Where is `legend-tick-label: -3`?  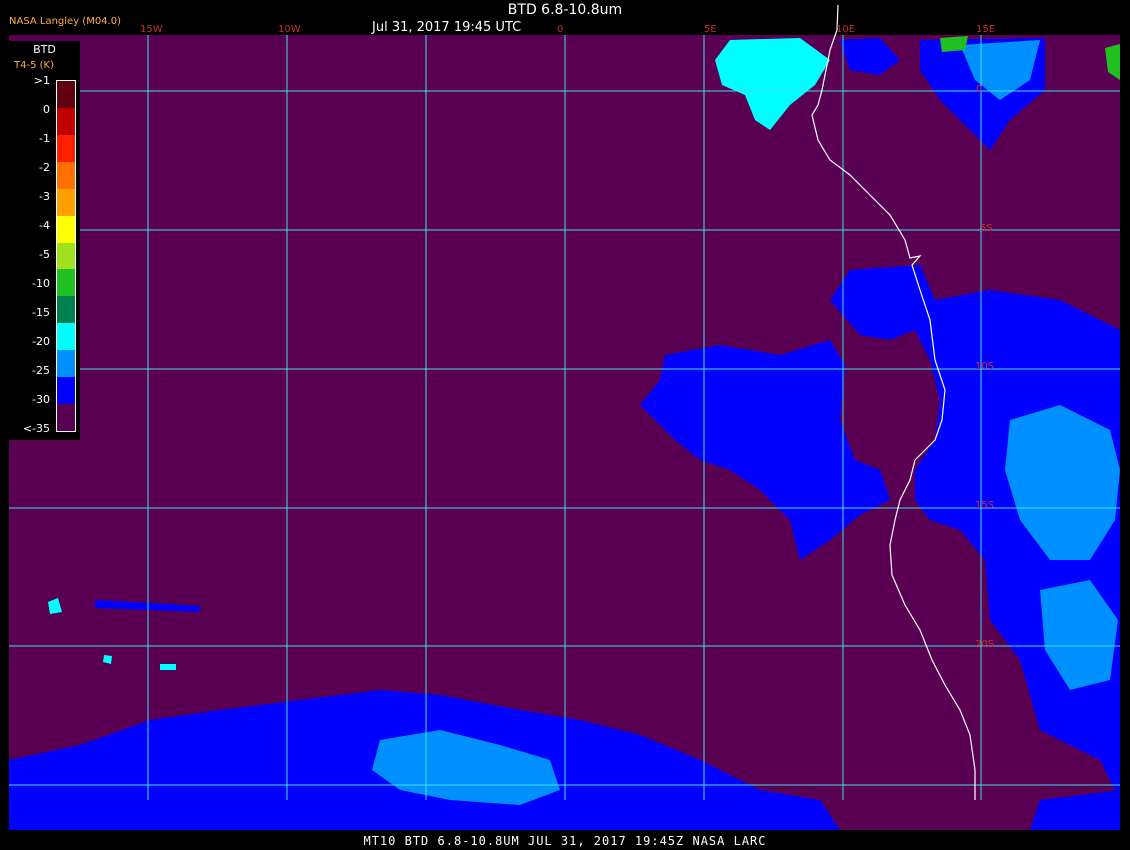 legend-tick-label: -3 is located at coordinates (44, 196).